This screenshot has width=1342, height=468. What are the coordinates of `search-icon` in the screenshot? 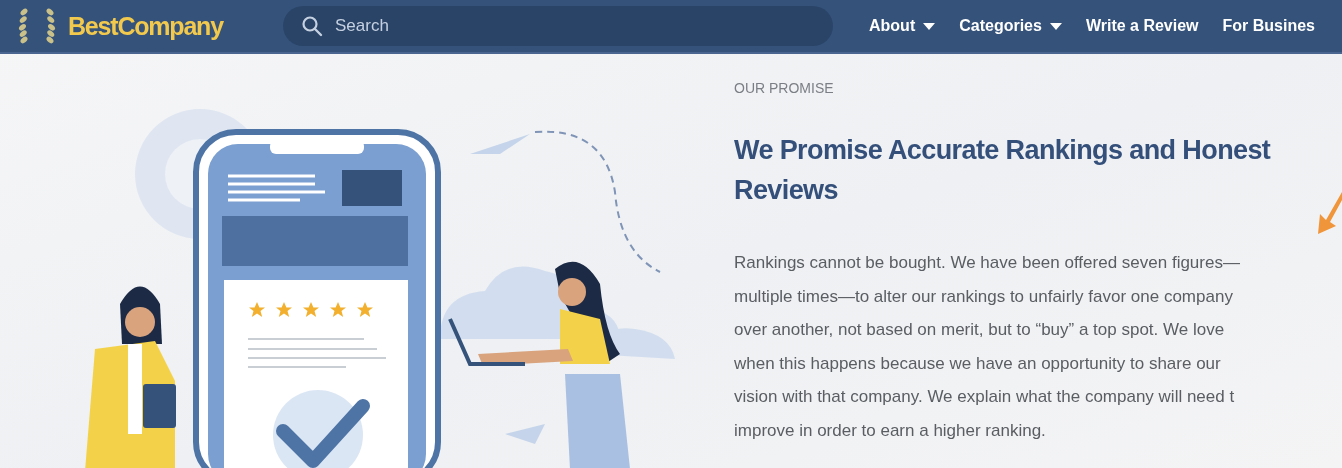 It's located at (312, 26).